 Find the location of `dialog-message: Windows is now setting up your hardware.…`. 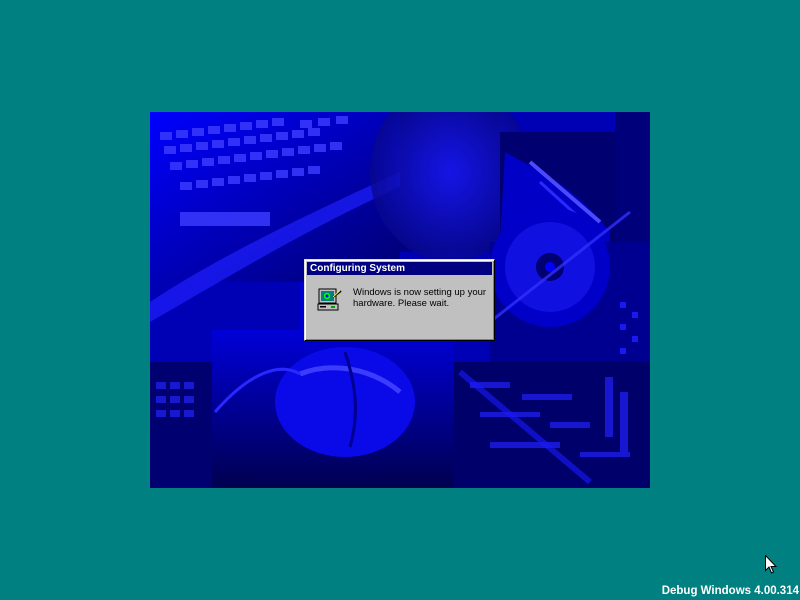

dialog-message: Windows is now setting up your hardware.… is located at coordinates (421, 298).